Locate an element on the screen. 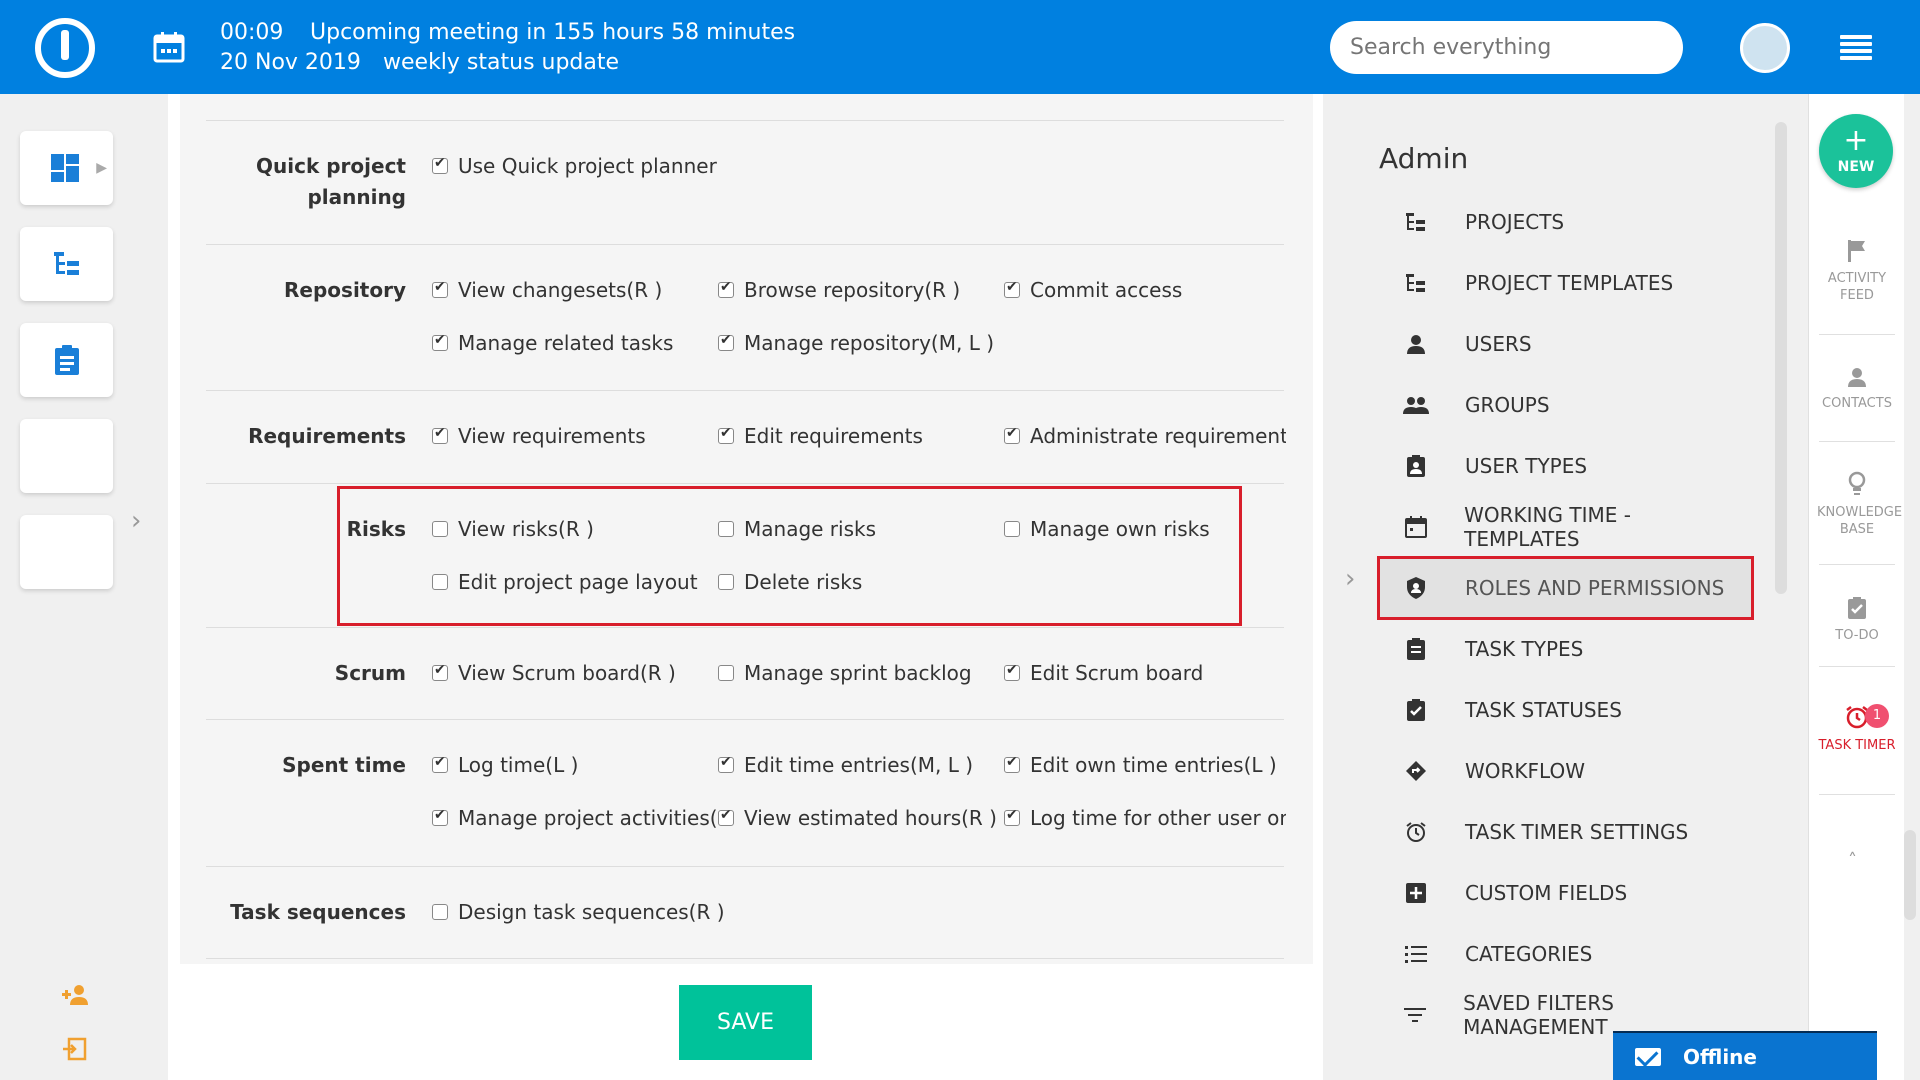 This screenshot has height=1080, width=1920. permission-checkbox: Manage project activities(M is located at coordinates (574, 818).